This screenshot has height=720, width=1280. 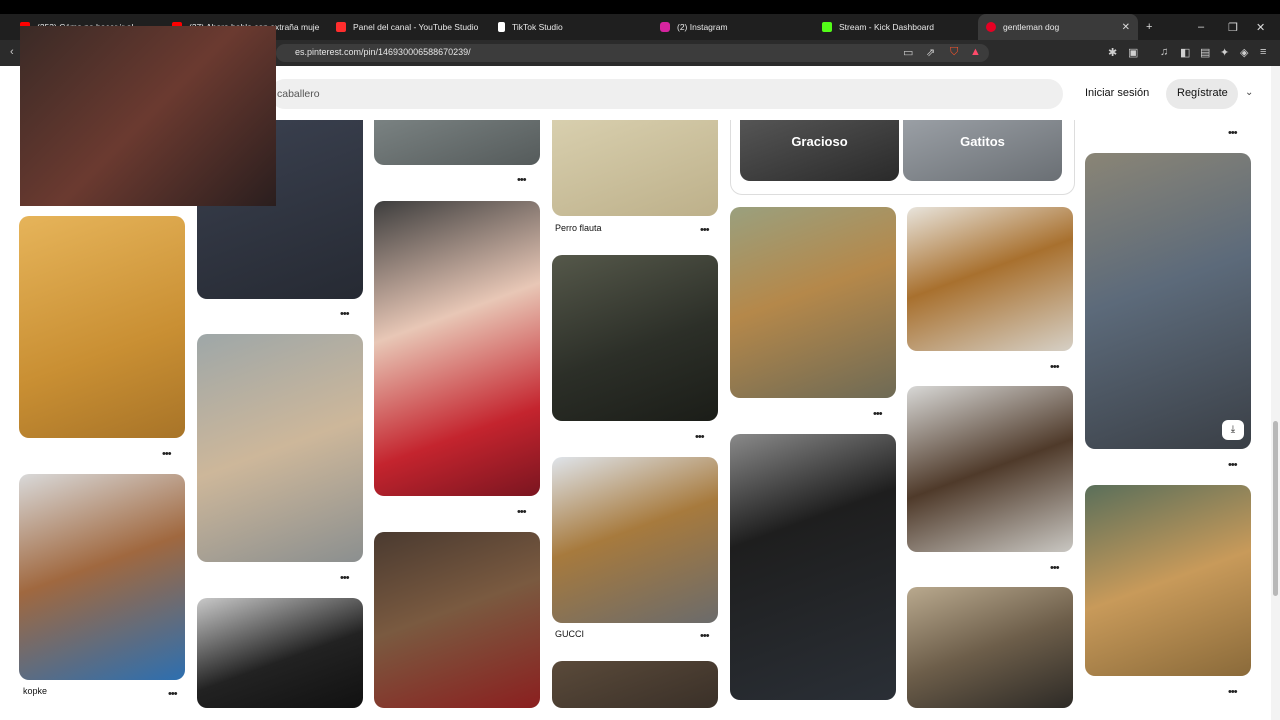 What do you see at coordinates (280, 653) in the screenshot?
I see `pin-fur-hat-dog` at bounding box center [280, 653].